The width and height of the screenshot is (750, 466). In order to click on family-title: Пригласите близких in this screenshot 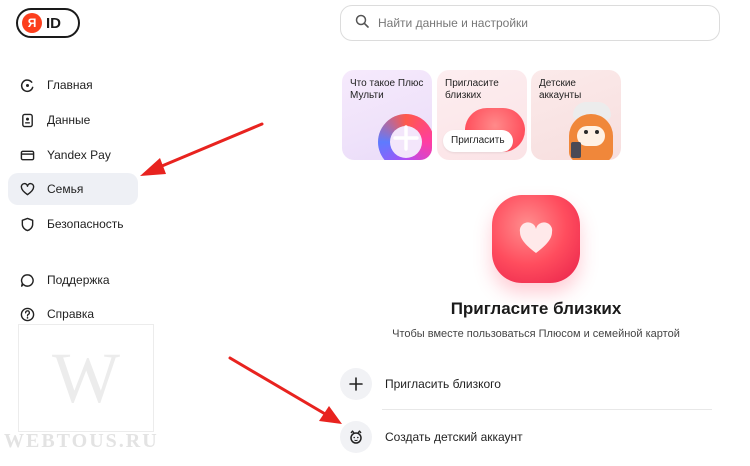, I will do `click(536, 308)`.